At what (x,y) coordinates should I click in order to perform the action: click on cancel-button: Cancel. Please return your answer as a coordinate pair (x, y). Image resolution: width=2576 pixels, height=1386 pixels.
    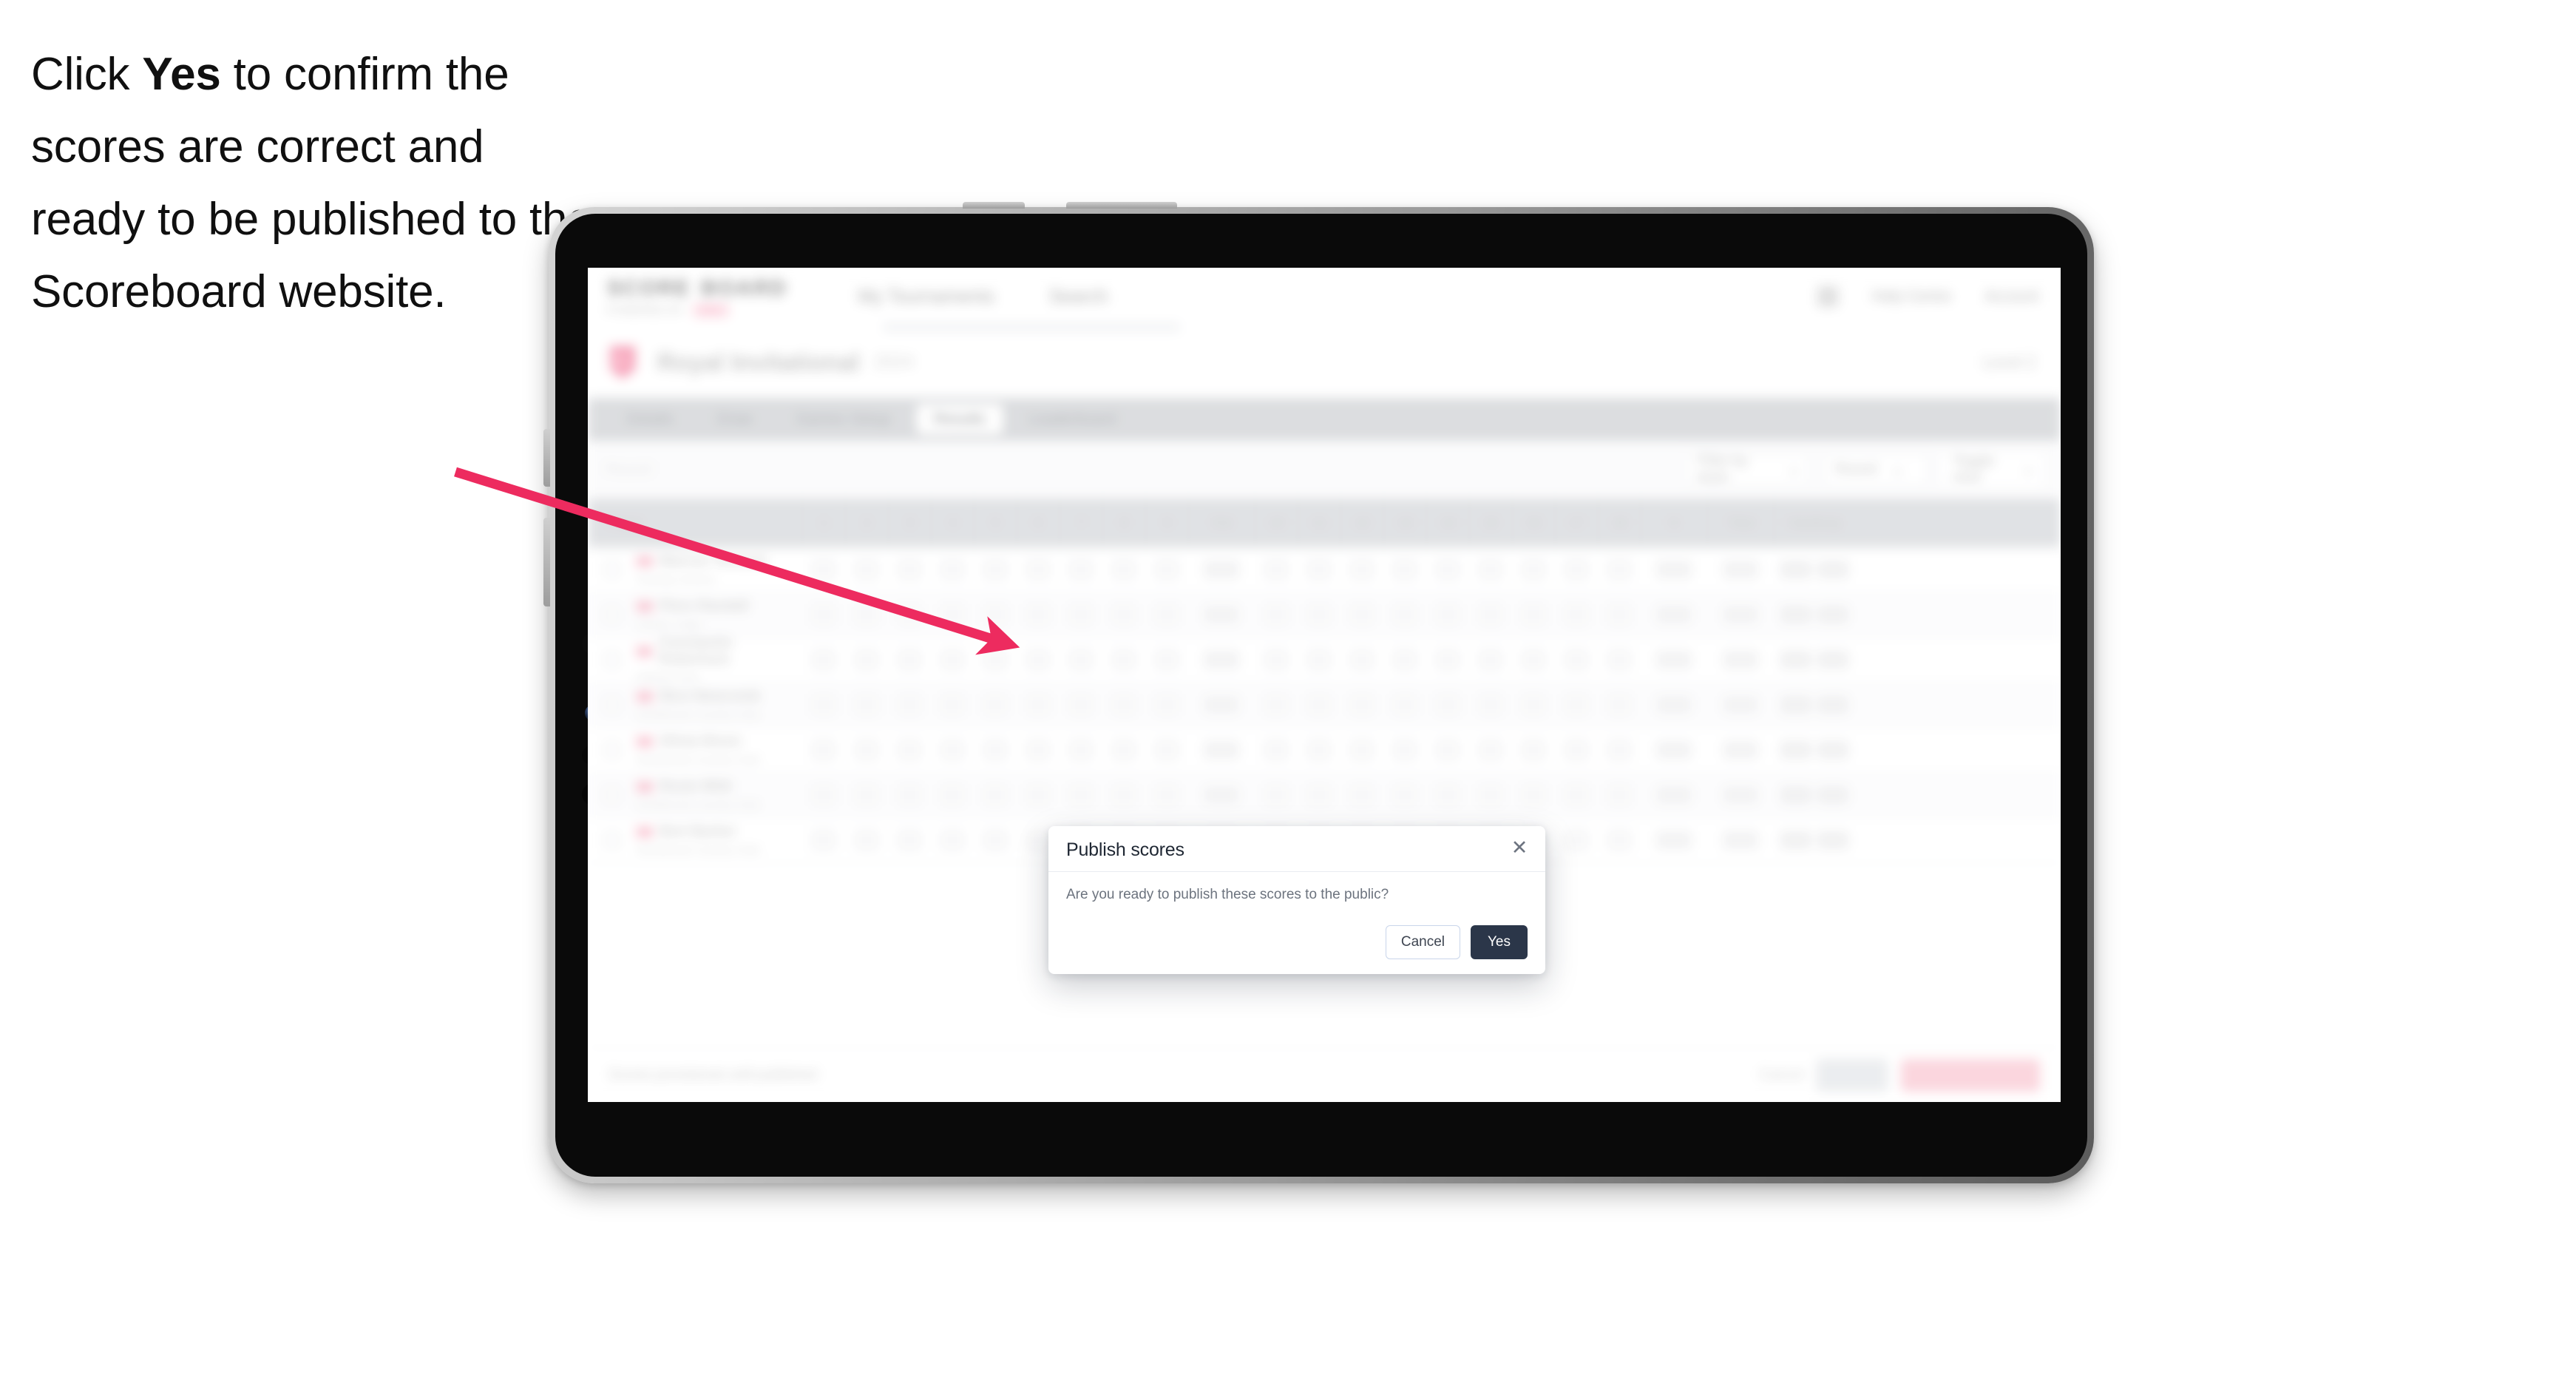
    Looking at the image, I should click on (1422, 942).